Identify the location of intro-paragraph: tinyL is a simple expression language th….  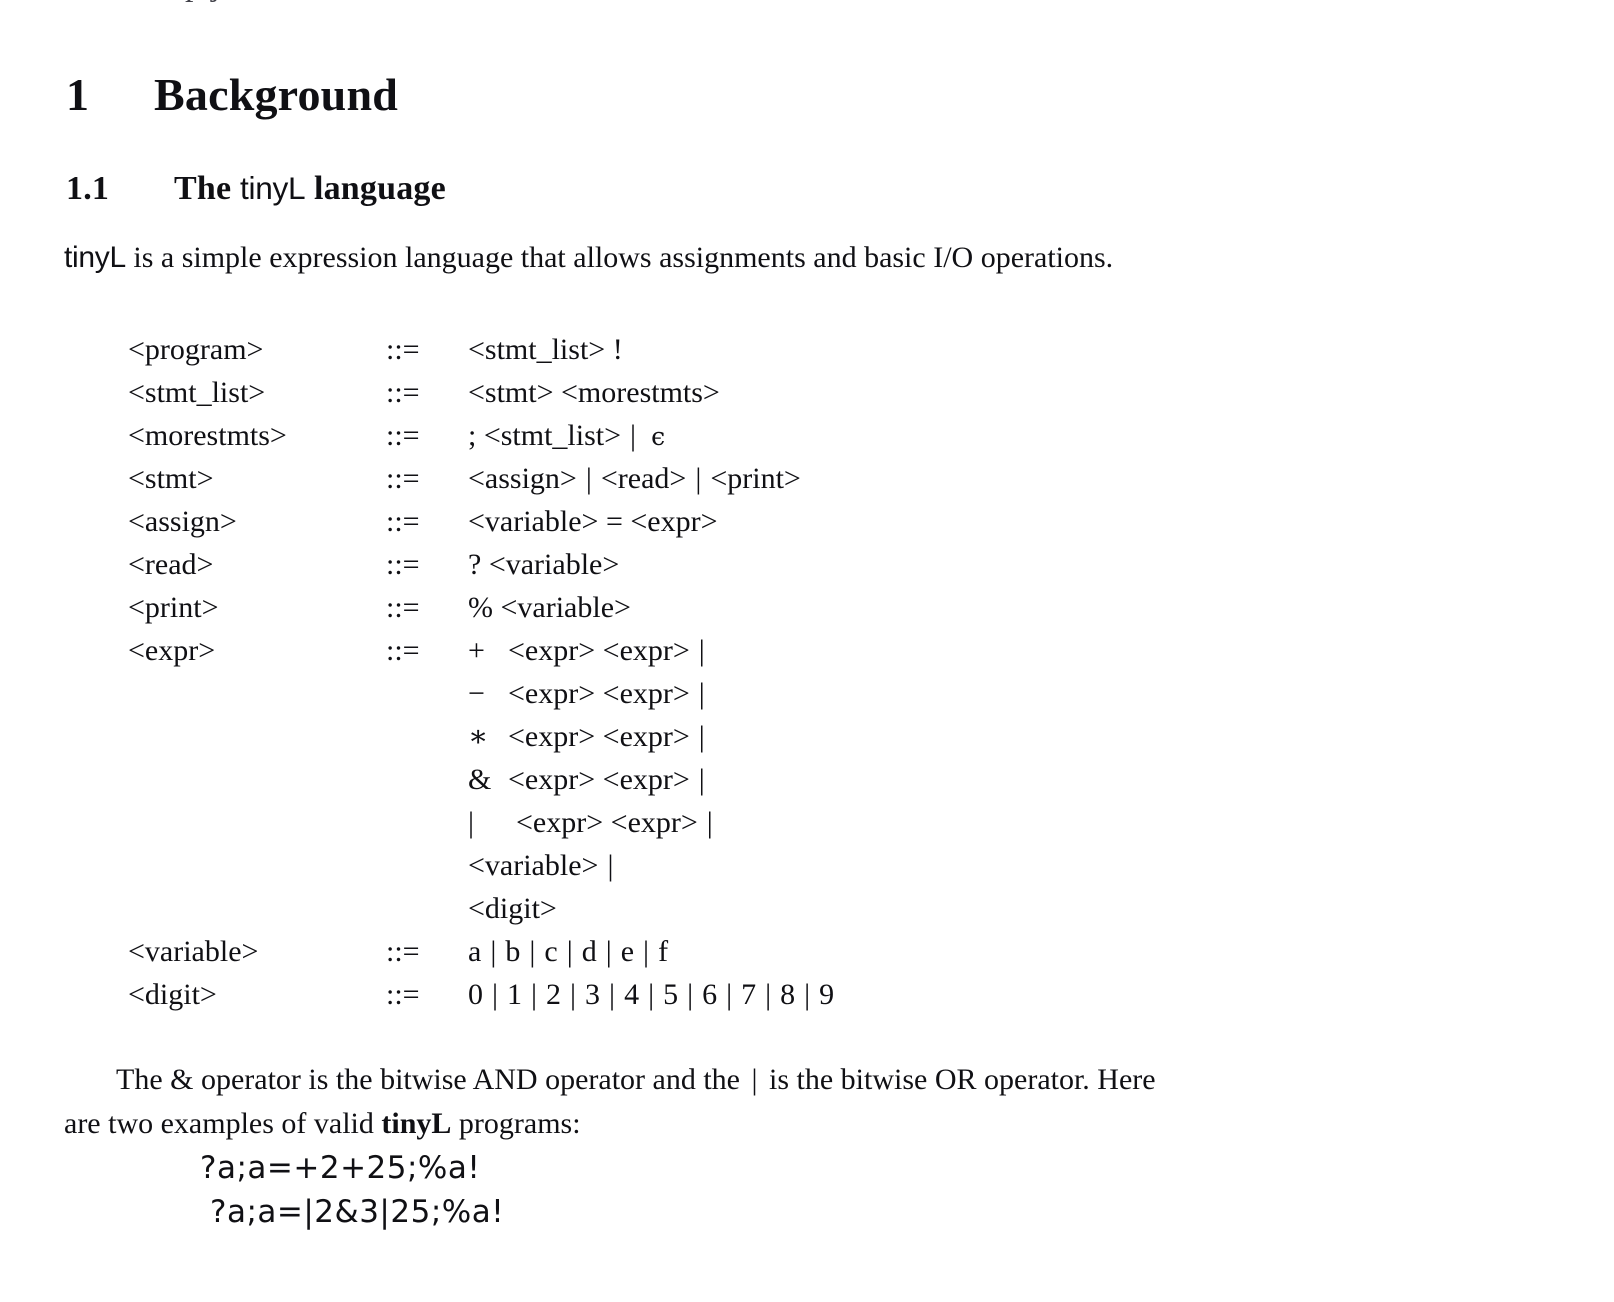
(804, 258).